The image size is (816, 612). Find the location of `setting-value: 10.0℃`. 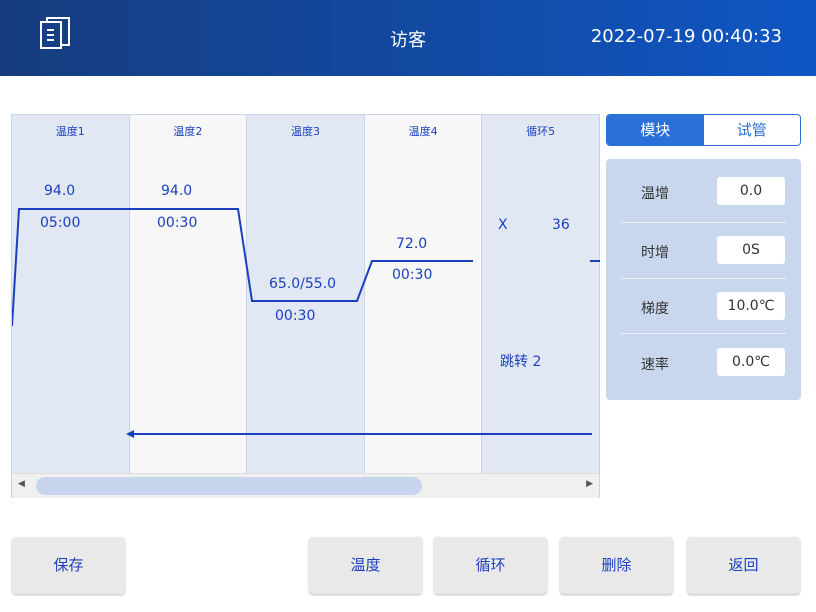

setting-value: 10.0℃ is located at coordinates (751, 306).